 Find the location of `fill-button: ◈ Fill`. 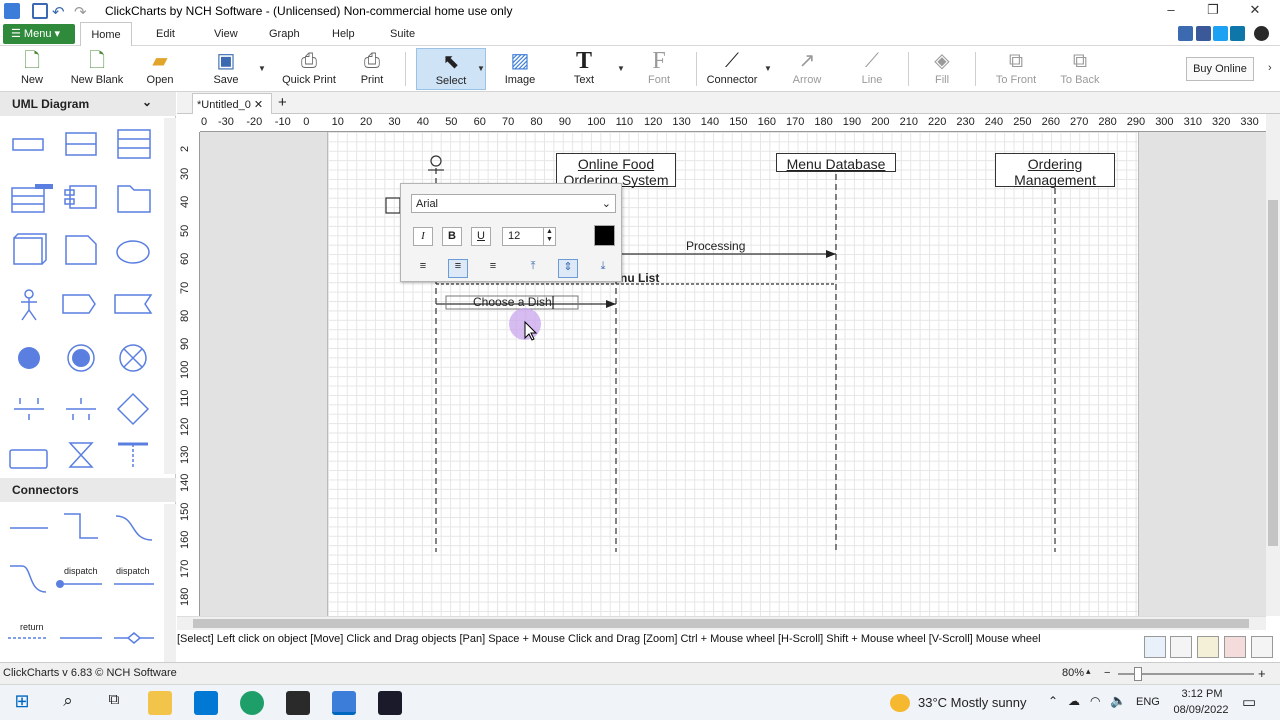

fill-button: ◈ Fill is located at coordinates (942, 69).